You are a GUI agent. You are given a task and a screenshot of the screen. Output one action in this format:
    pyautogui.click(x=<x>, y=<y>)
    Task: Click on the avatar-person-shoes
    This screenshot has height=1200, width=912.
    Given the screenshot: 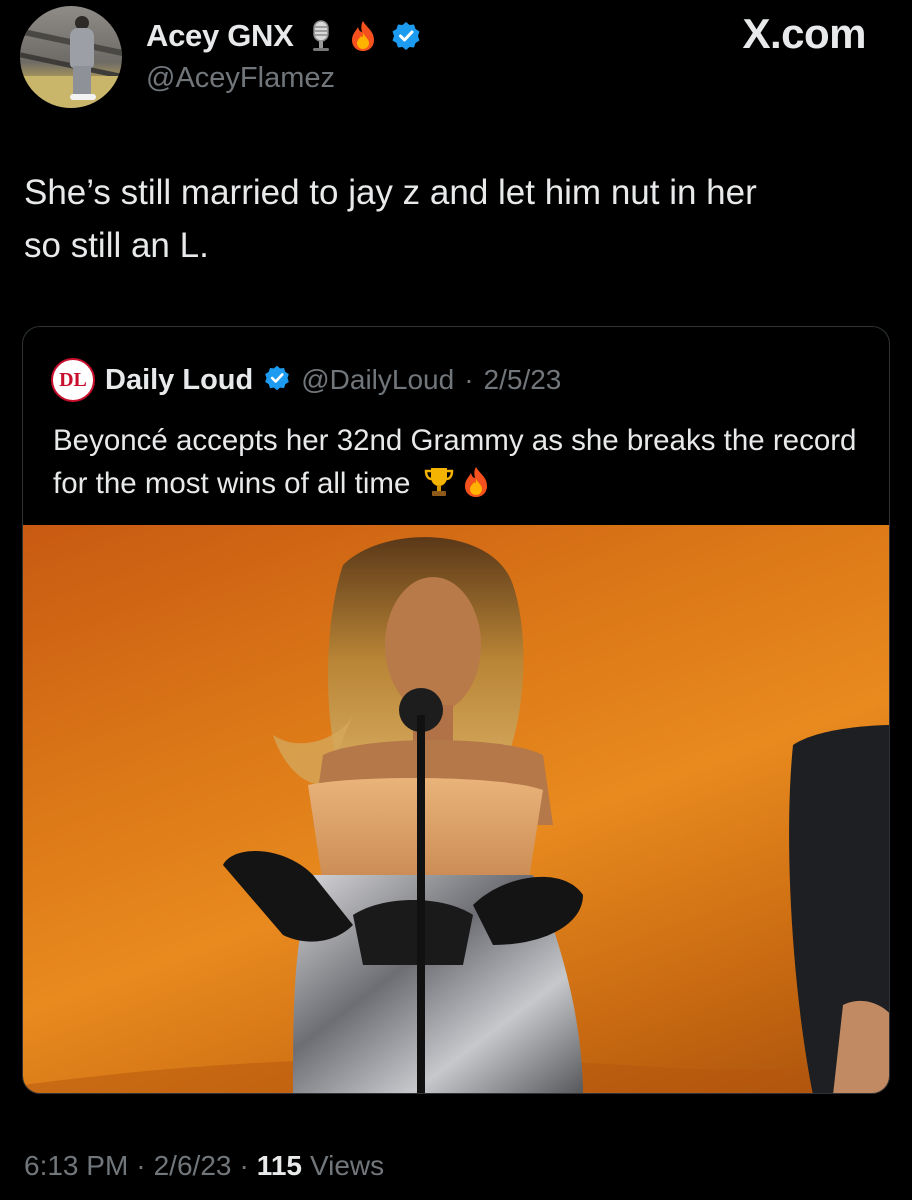 What is the action you would take?
    pyautogui.click(x=83, y=97)
    